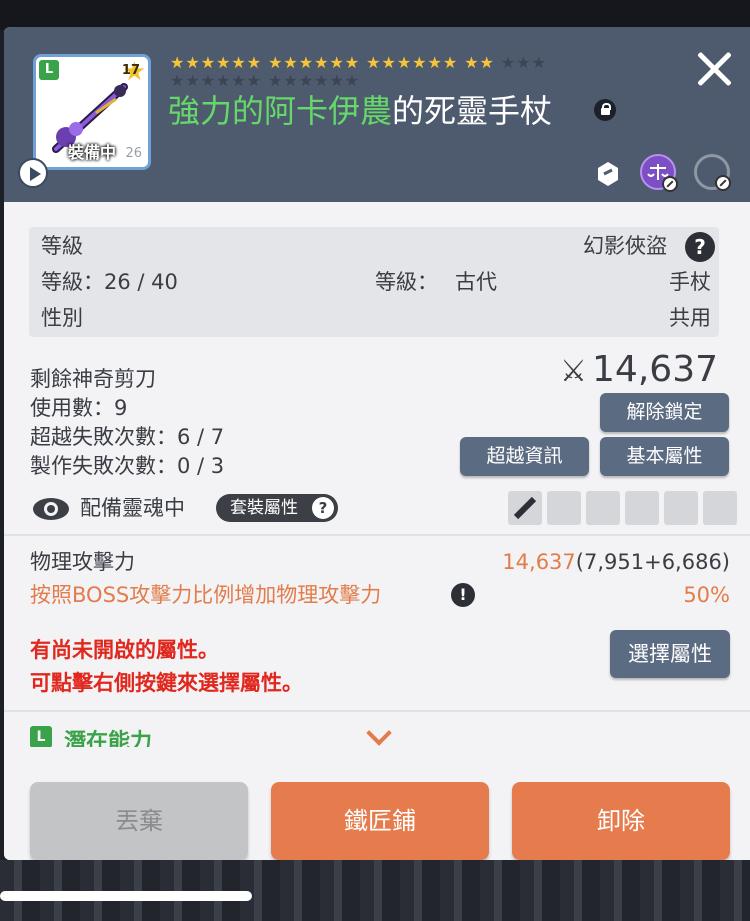 This screenshot has height=921, width=750. Describe the element at coordinates (374, 282) in the screenshot. I see `info-box: 等級 幻影俠盜 ? 等級：26 / 40 等級： 古代 手杖 性別 共用` at that location.